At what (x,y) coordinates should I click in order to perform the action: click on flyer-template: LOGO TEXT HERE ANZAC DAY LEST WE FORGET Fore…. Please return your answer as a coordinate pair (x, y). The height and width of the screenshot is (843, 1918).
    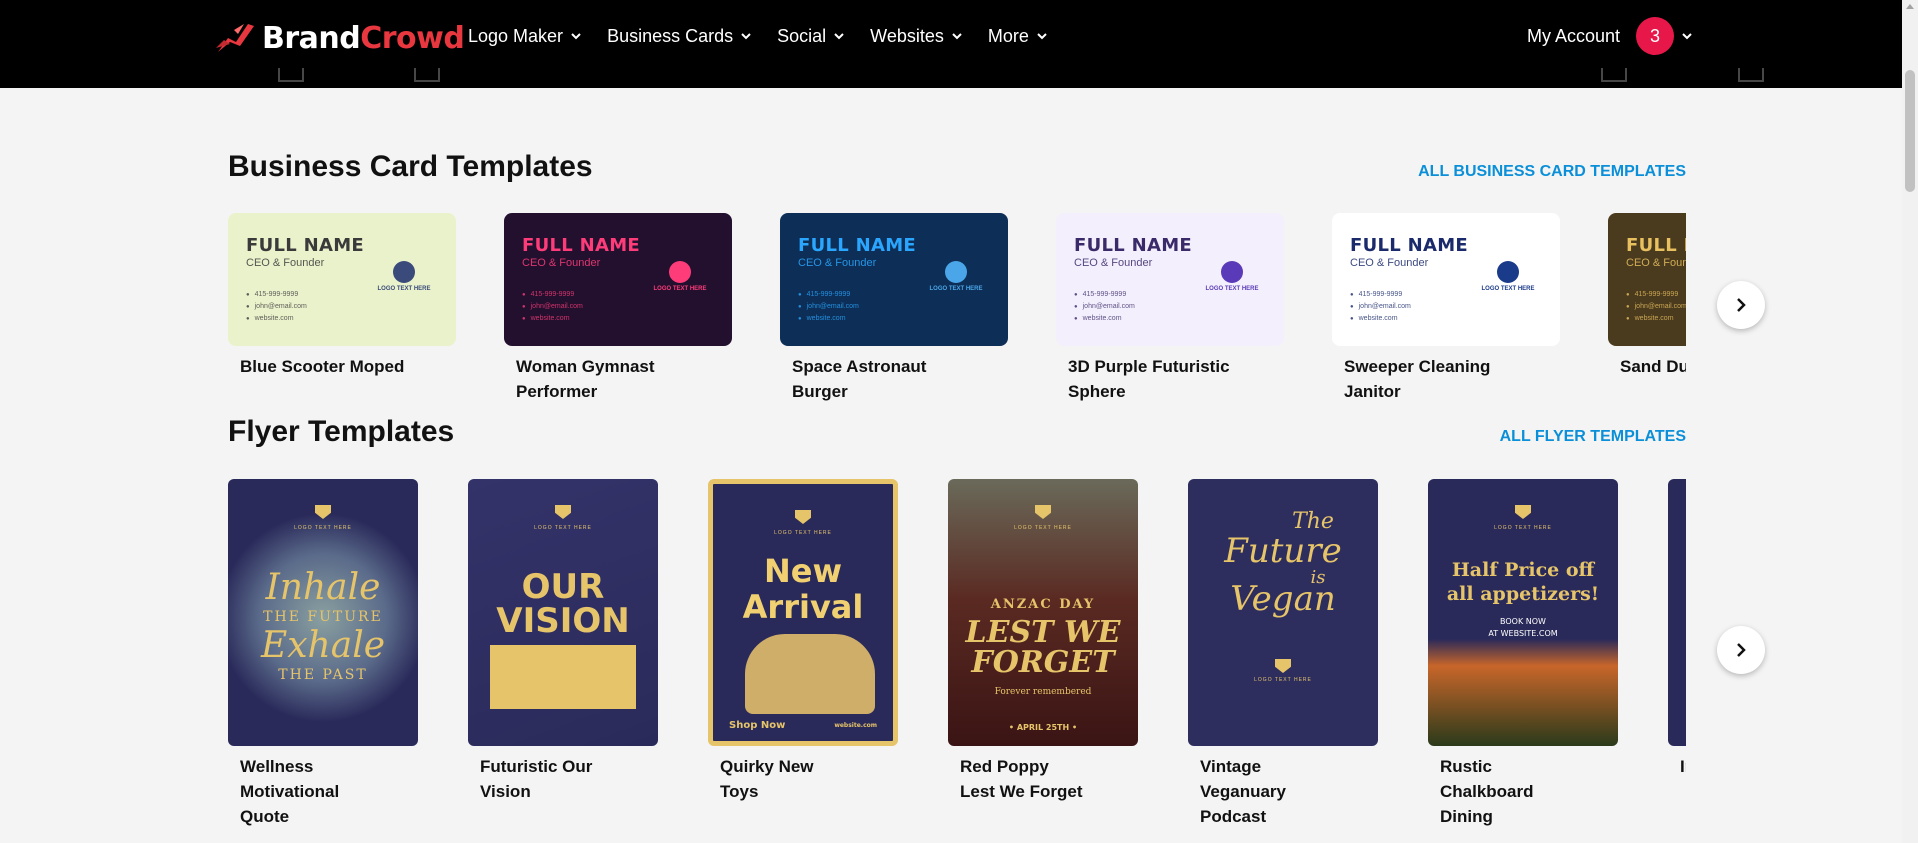
    Looking at the image, I should click on (1043, 641).